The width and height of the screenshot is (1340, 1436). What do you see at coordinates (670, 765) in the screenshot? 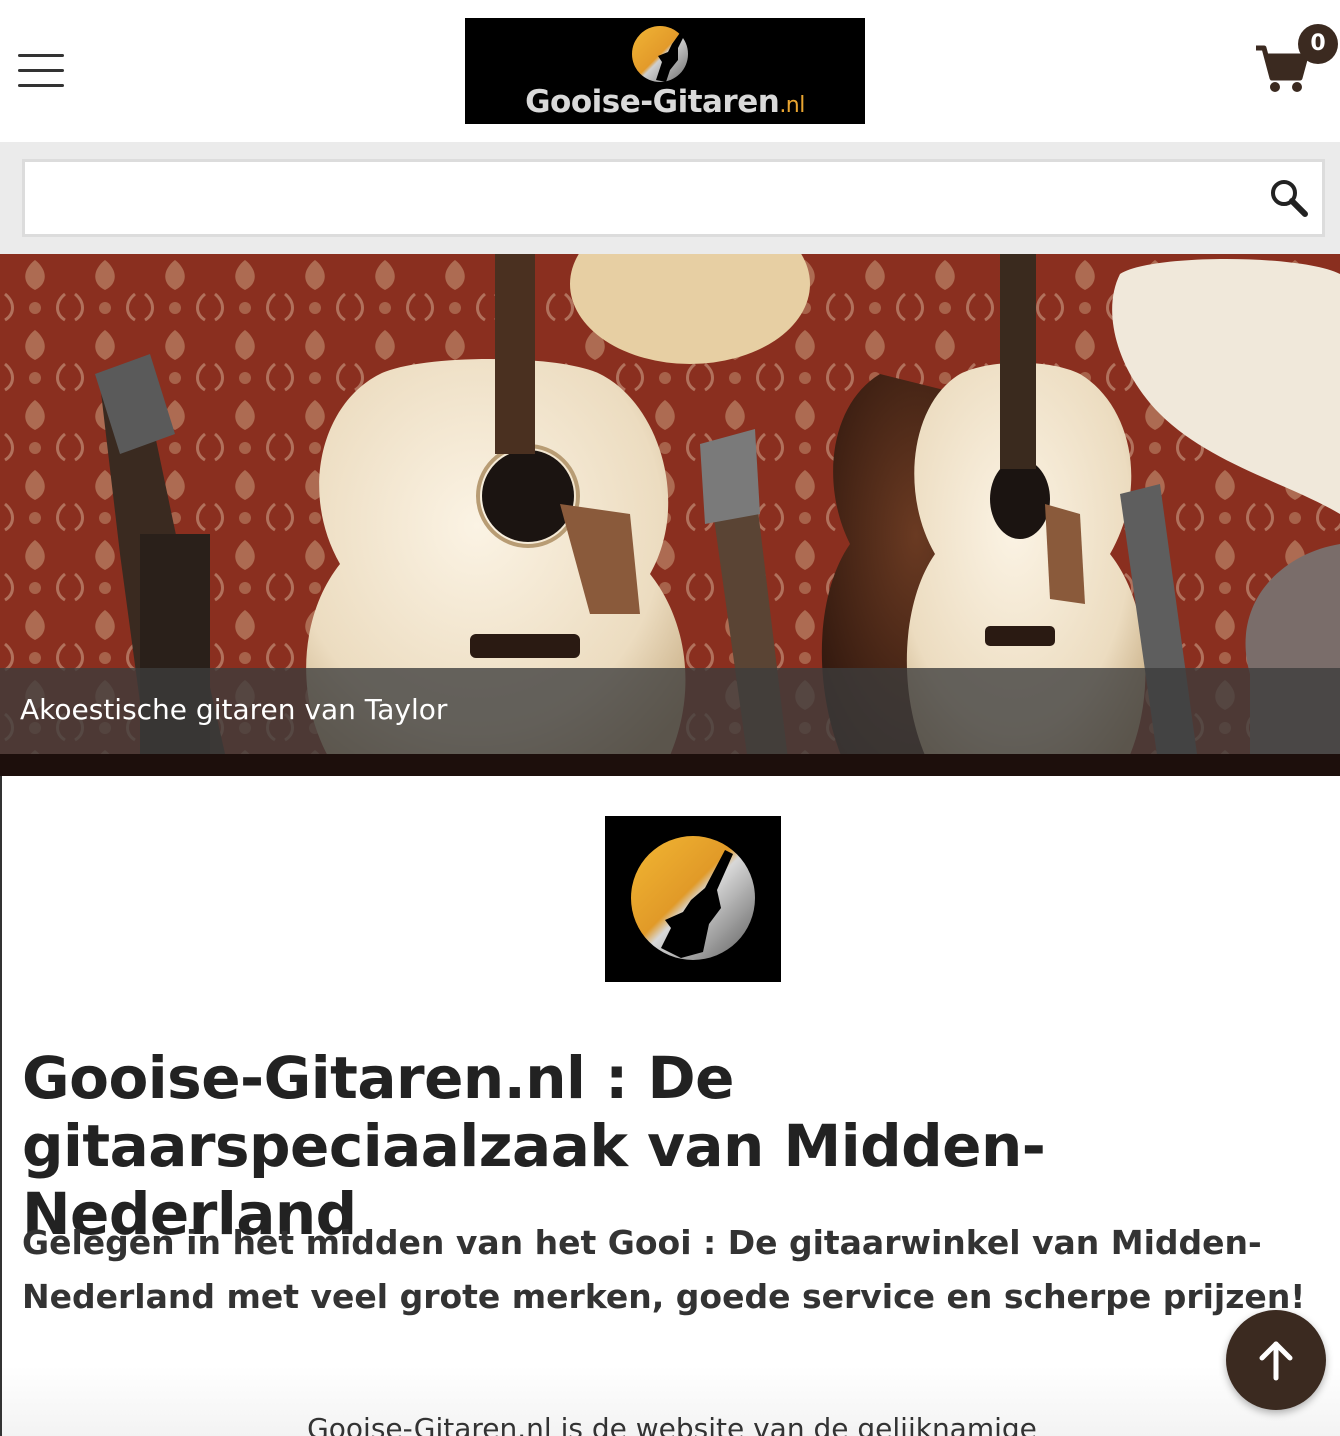
I see `hero-bottom-bar` at bounding box center [670, 765].